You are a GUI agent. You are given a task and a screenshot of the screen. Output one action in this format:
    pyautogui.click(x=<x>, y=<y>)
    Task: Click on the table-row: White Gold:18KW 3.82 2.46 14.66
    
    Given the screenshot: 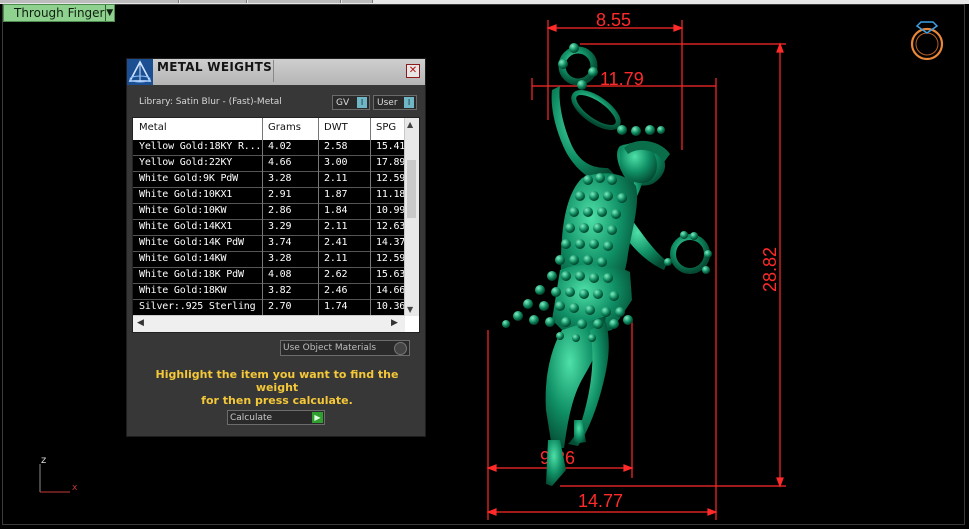 What is the action you would take?
    pyautogui.click(x=269, y=292)
    